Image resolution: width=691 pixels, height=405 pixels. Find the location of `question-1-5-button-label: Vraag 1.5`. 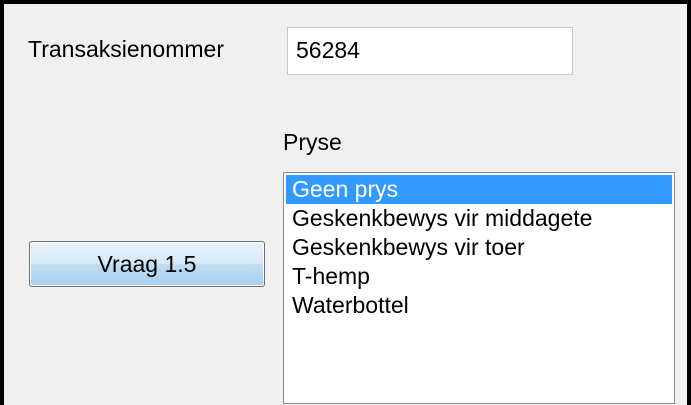

question-1-5-button-label: Vraag 1.5 is located at coordinates (147, 263).